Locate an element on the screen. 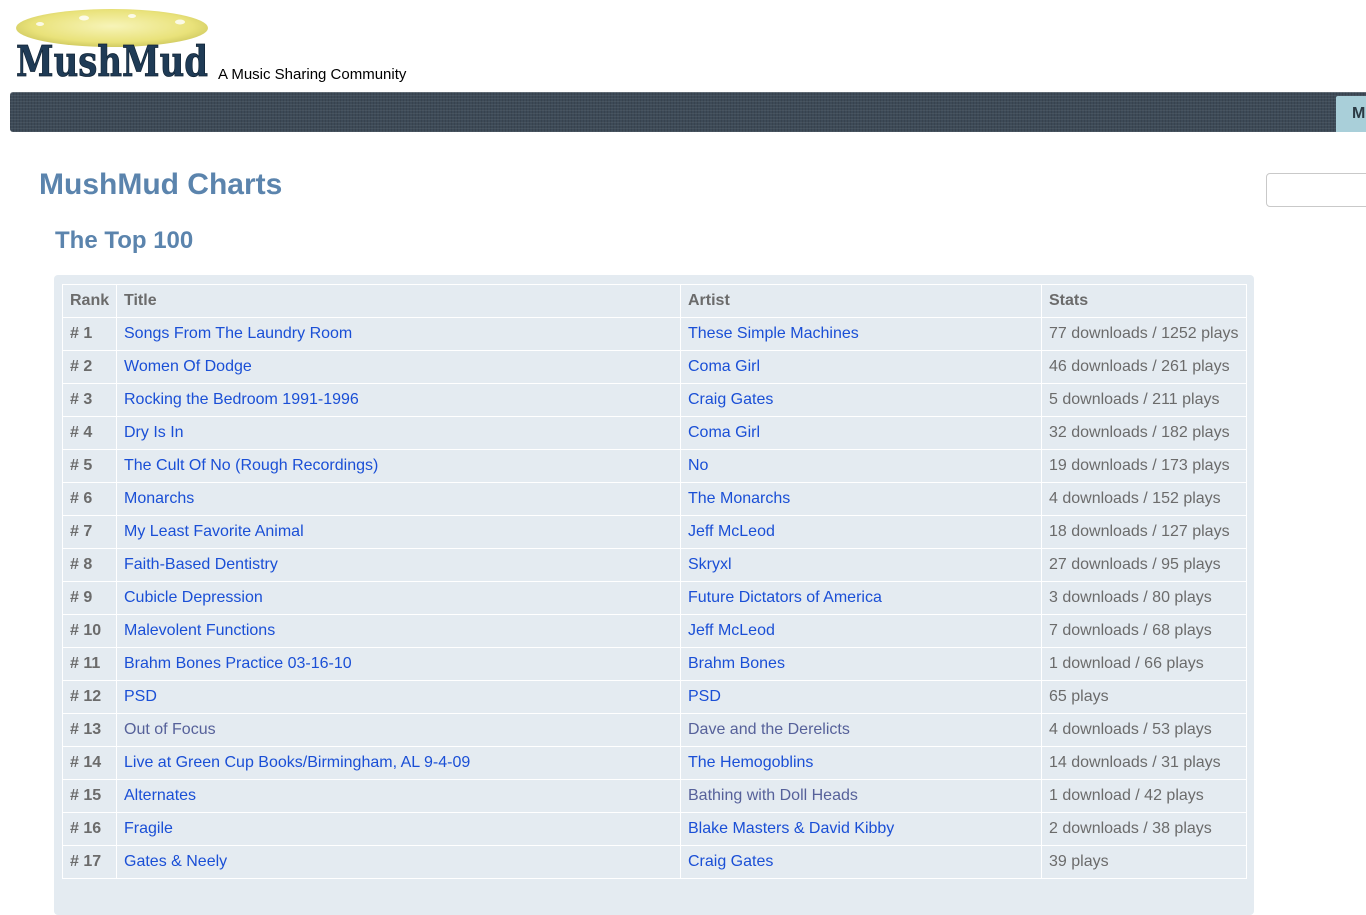 The image size is (1366, 915). title-cell: Brahm Bones Practice 03-16-10 is located at coordinates (398, 664).